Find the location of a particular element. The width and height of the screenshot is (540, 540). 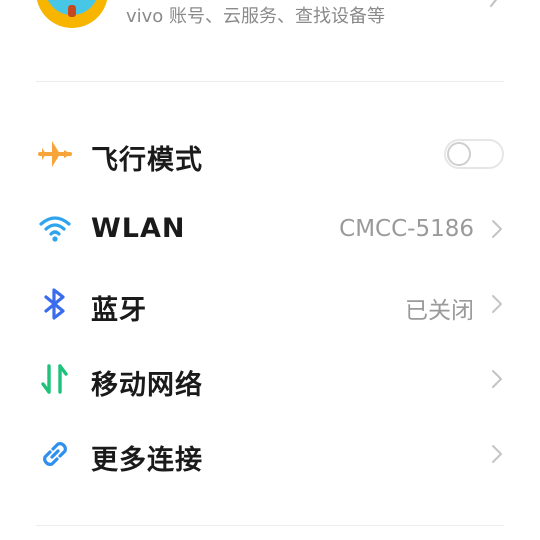

mobile-network-icon is located at coordinates (55, 379).